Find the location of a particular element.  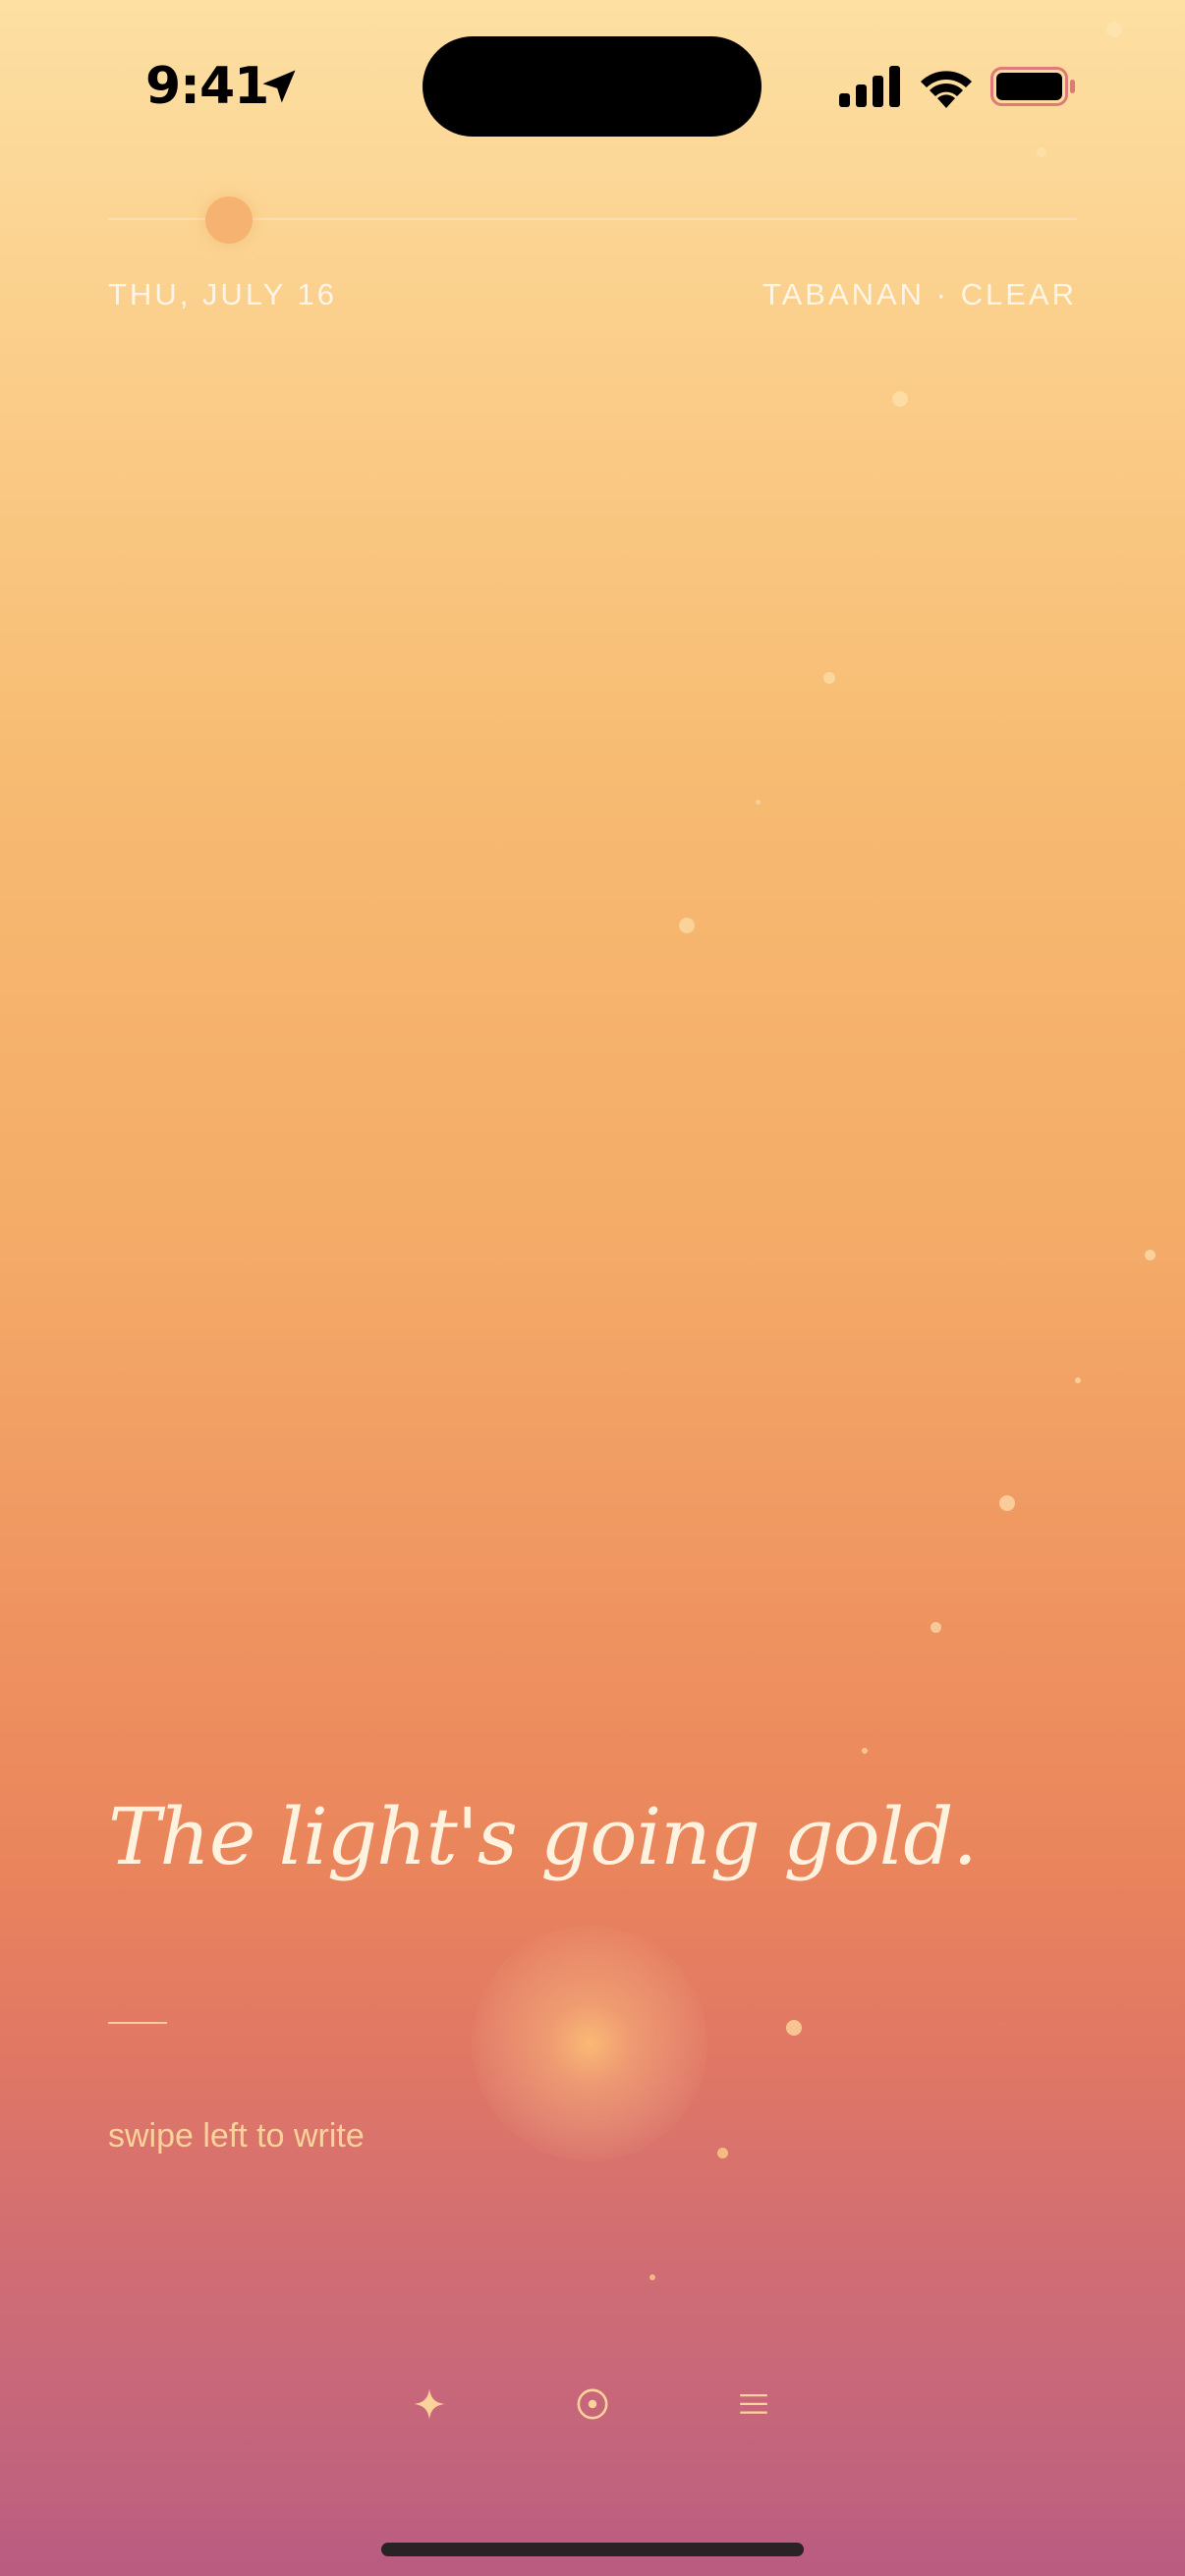

sun-indicator is located at coordinates (229, 220).